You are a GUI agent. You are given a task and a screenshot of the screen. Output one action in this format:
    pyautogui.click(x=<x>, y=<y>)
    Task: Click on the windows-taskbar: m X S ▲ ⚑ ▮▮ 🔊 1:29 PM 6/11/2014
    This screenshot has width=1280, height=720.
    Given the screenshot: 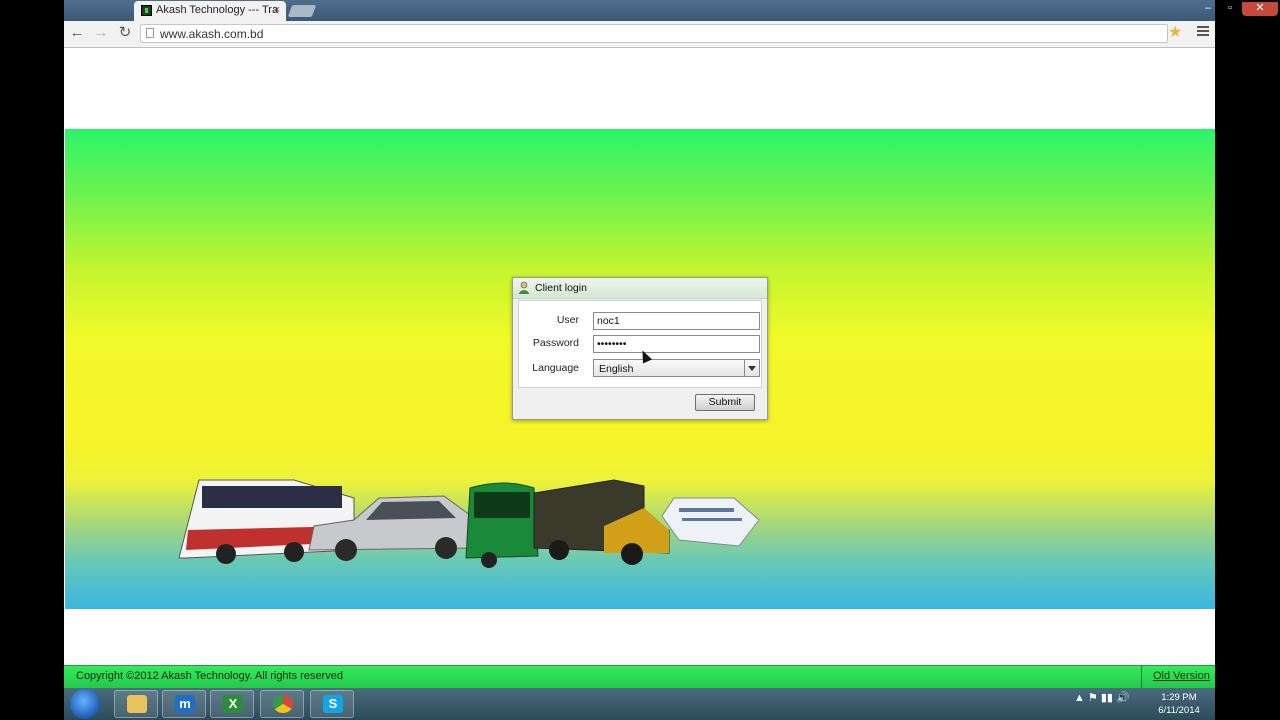 What is the action you would take?
    pyautogui.click(x=639, y=704)
    